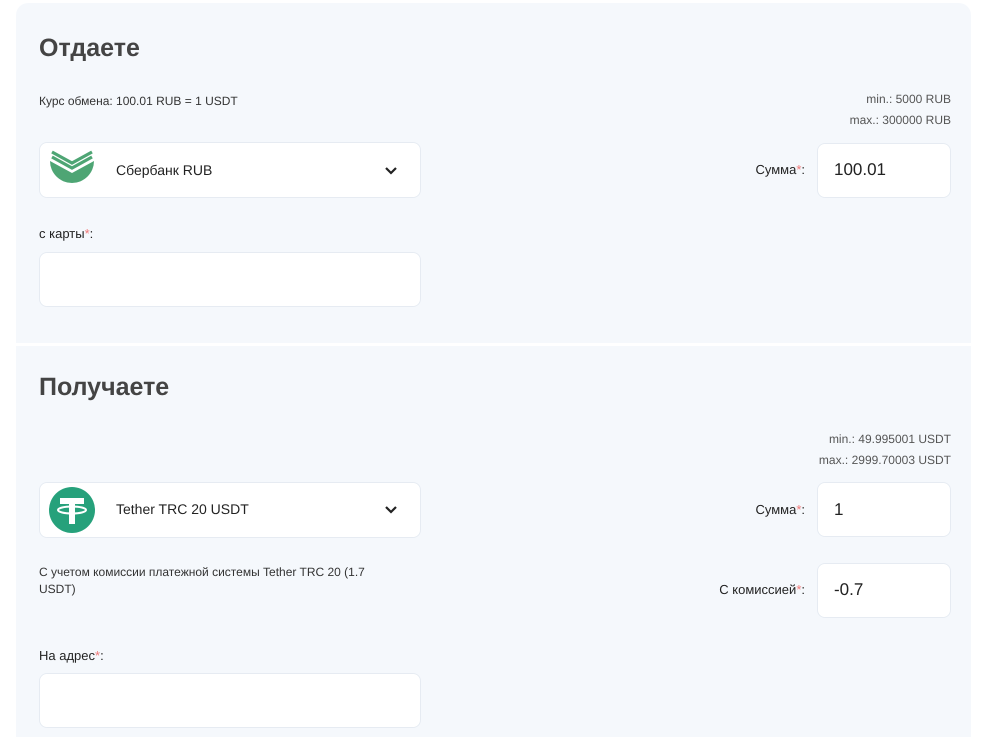  I want to click on field-label: На адрес*:, so click(72, 655).